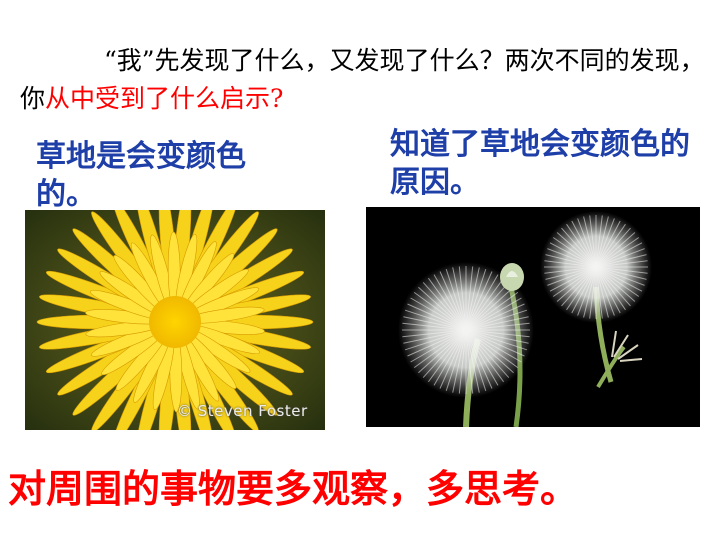 This screenshot has width=720, height=540. Describe the element at coordinates (141, 175) in the screenshot. I see `caption-left: 草地是会变颜色的。` at that location.